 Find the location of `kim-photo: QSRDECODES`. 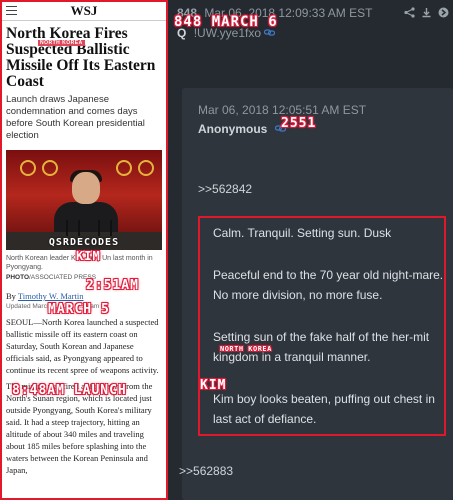

kim-photo: QSRDECODES is located at coordinates (84, 200).